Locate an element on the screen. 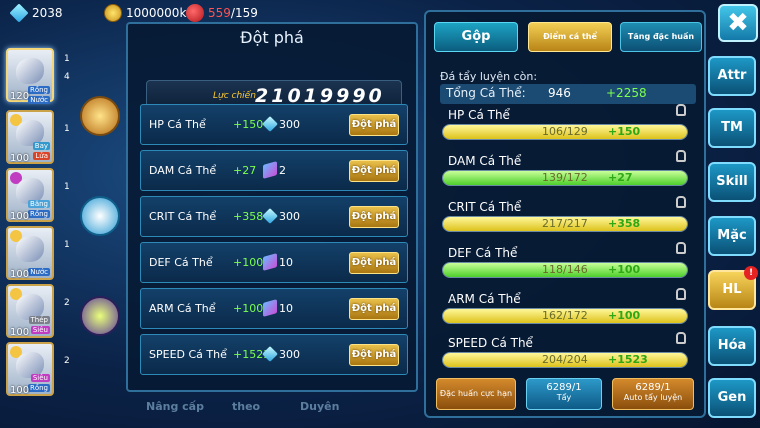 The width and height of the screenshot is (760, 428). roster-slot-3: Băng Rồng 100 1 is located at coordinates (38, 195).